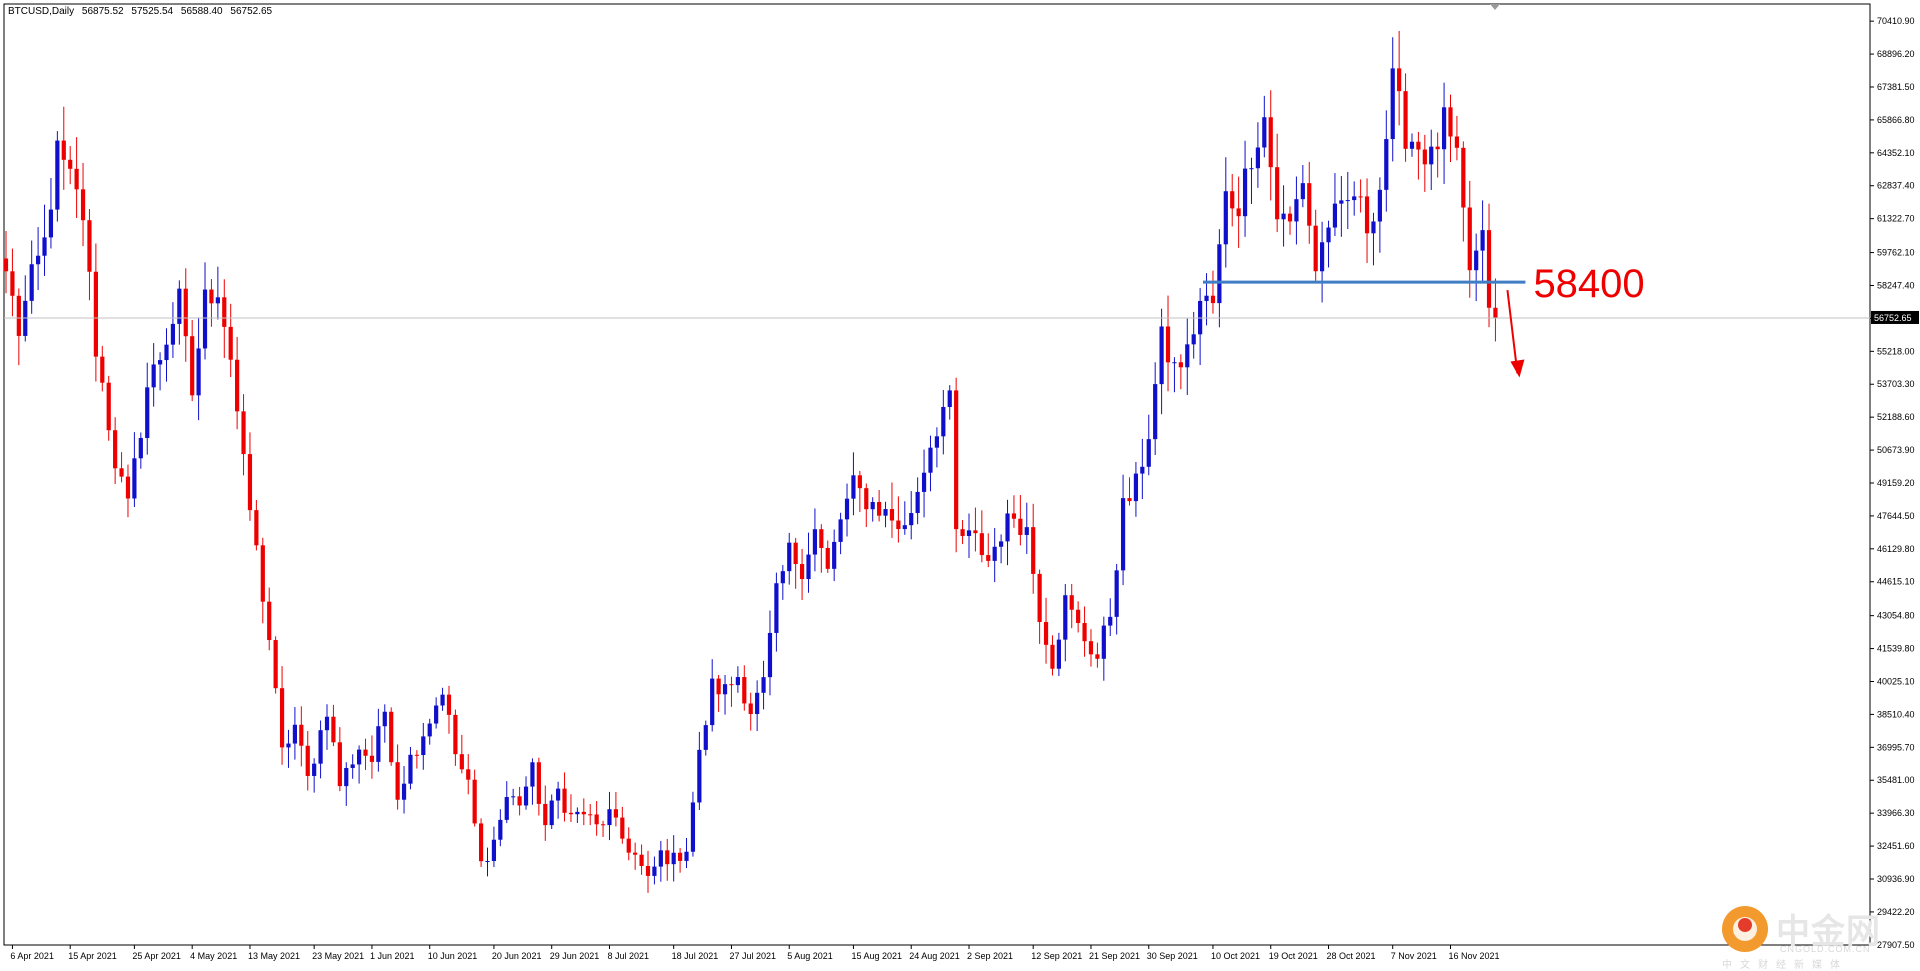 Image resolution: width=1920 pixels, height=971 pixels. What do you see at coordinates (1825, 949) in the screenshot?
I see `watermark-sub: CNGOLD.COM.CN` at bounding box center [1825, 949].